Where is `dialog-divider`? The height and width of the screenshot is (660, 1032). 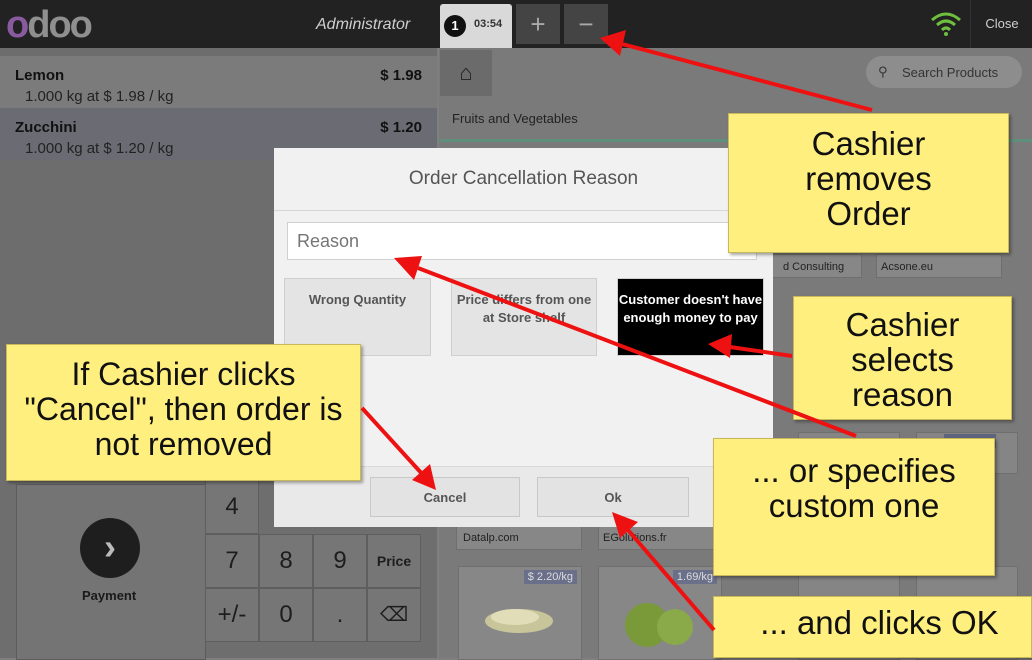
dialog-divider is located at coordinates (523, 210).